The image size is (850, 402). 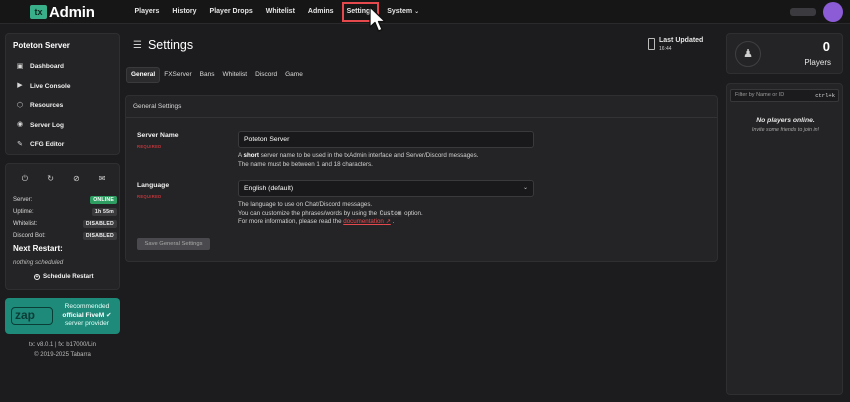 I want to click on nav-whitelist: Whitelist, so click(x=280, y=12).